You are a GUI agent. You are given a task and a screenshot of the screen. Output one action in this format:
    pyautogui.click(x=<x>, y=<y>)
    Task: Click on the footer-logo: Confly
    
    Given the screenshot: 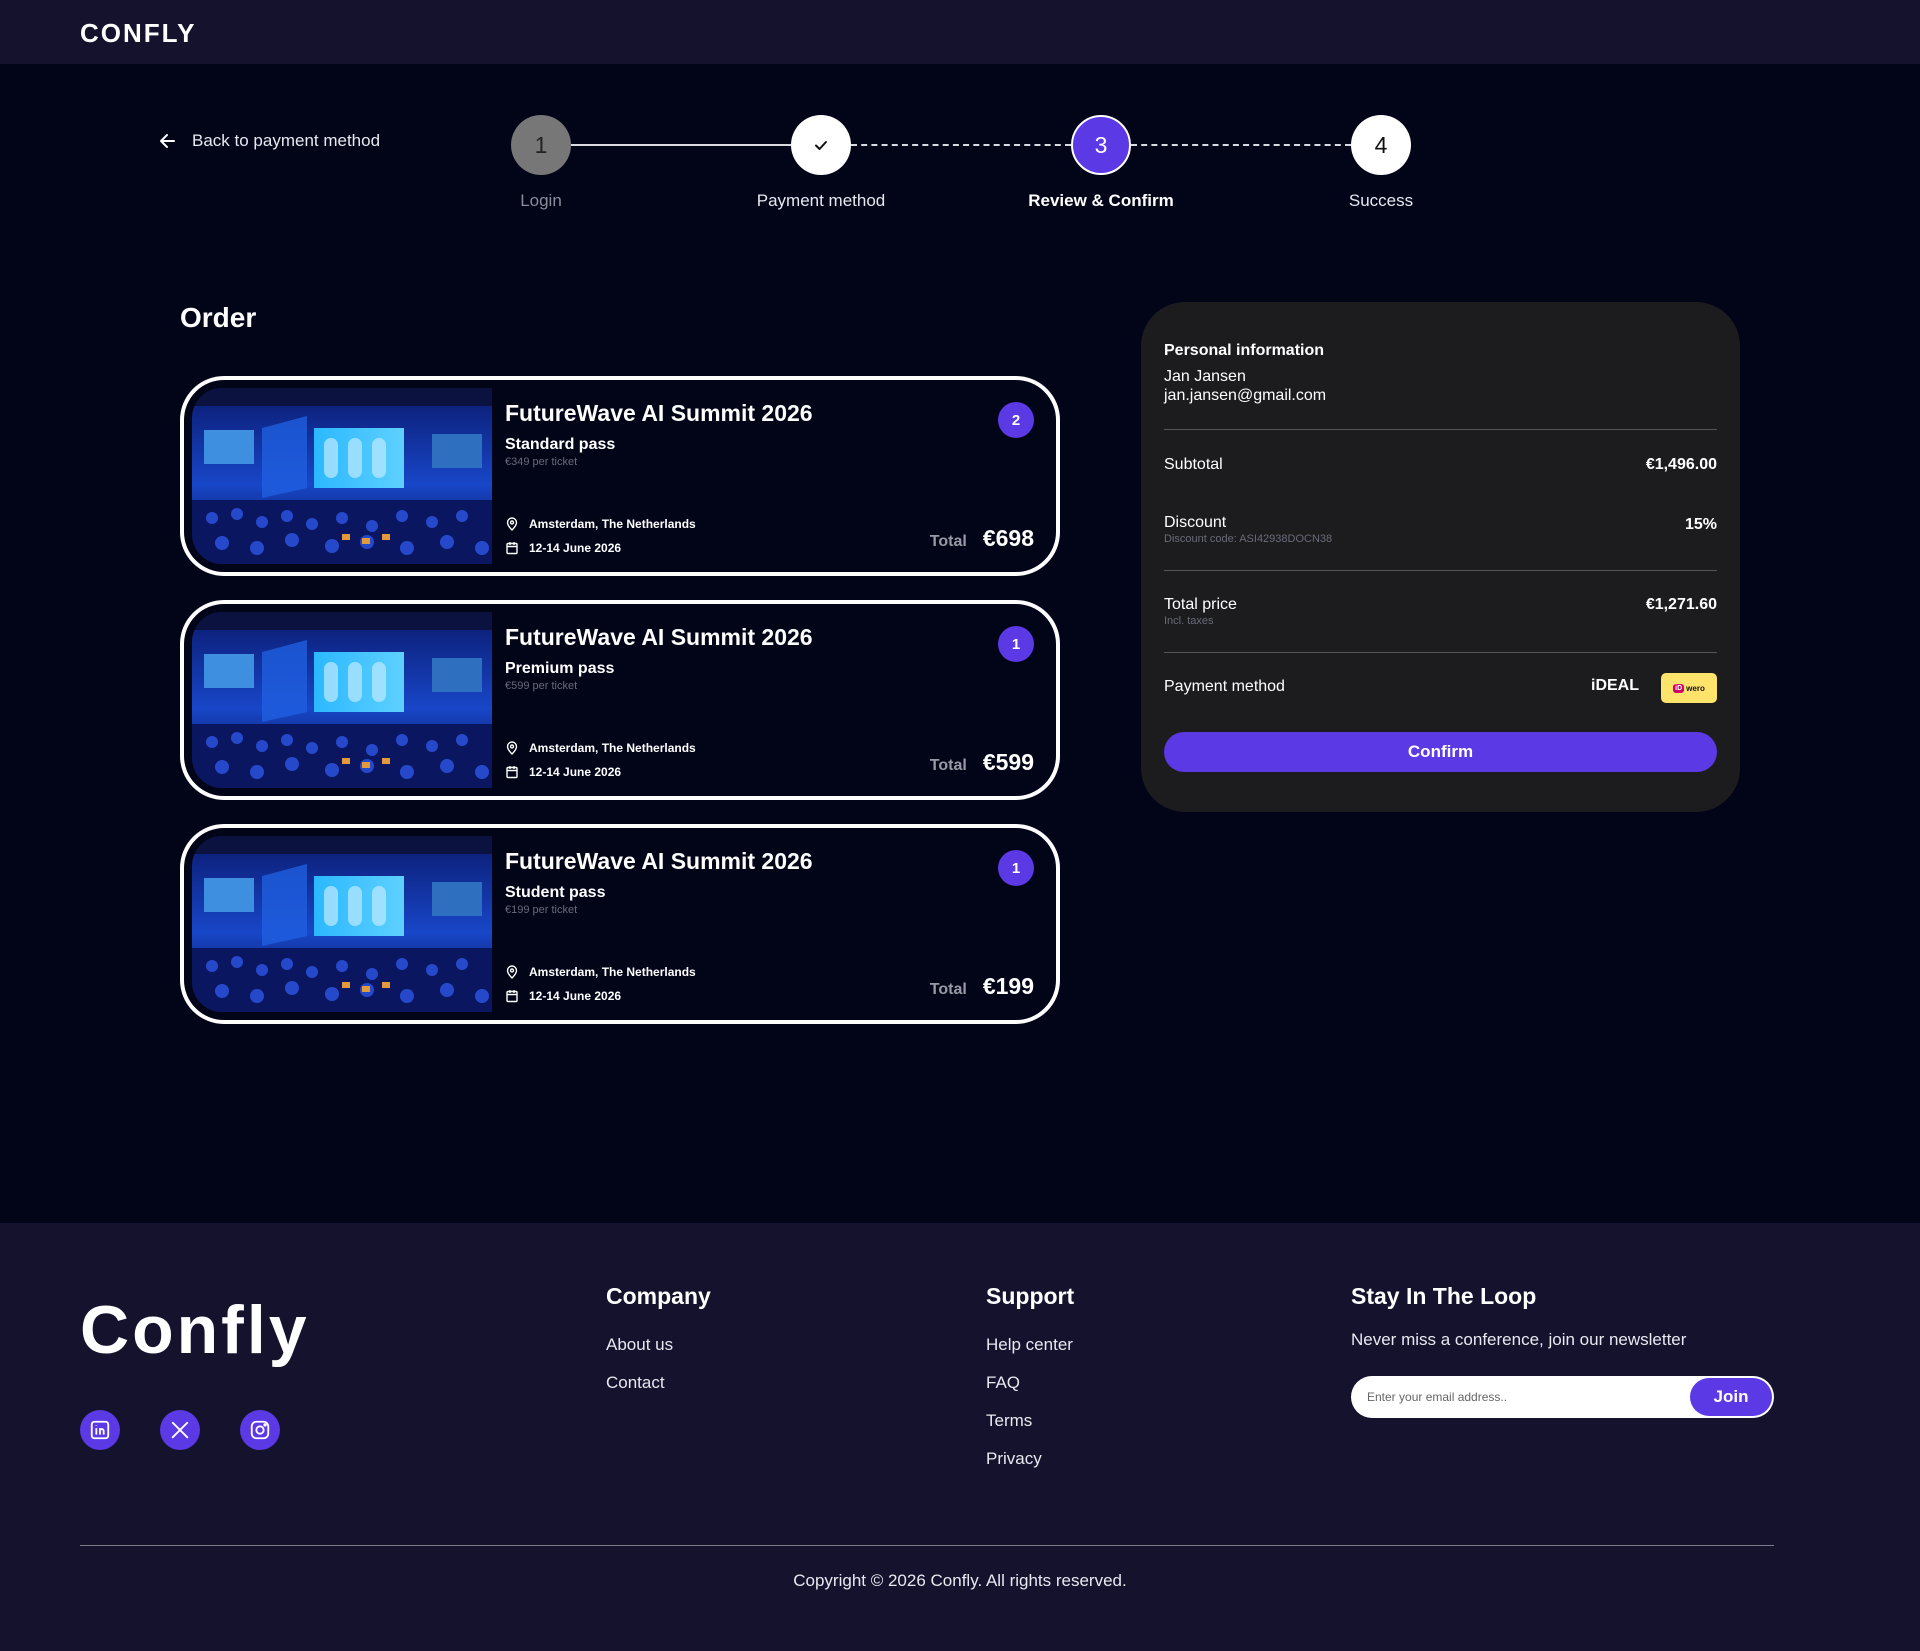 What is the action you would take?
    pyautogui.click(x=195, y=1330)
    